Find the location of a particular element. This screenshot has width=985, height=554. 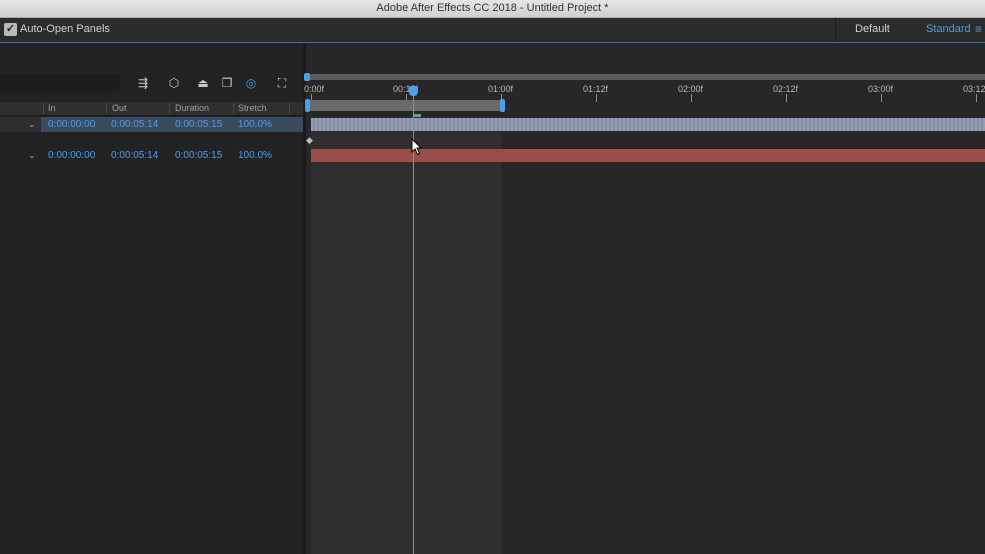

playhead-handle is located at coordinates (413, 91).